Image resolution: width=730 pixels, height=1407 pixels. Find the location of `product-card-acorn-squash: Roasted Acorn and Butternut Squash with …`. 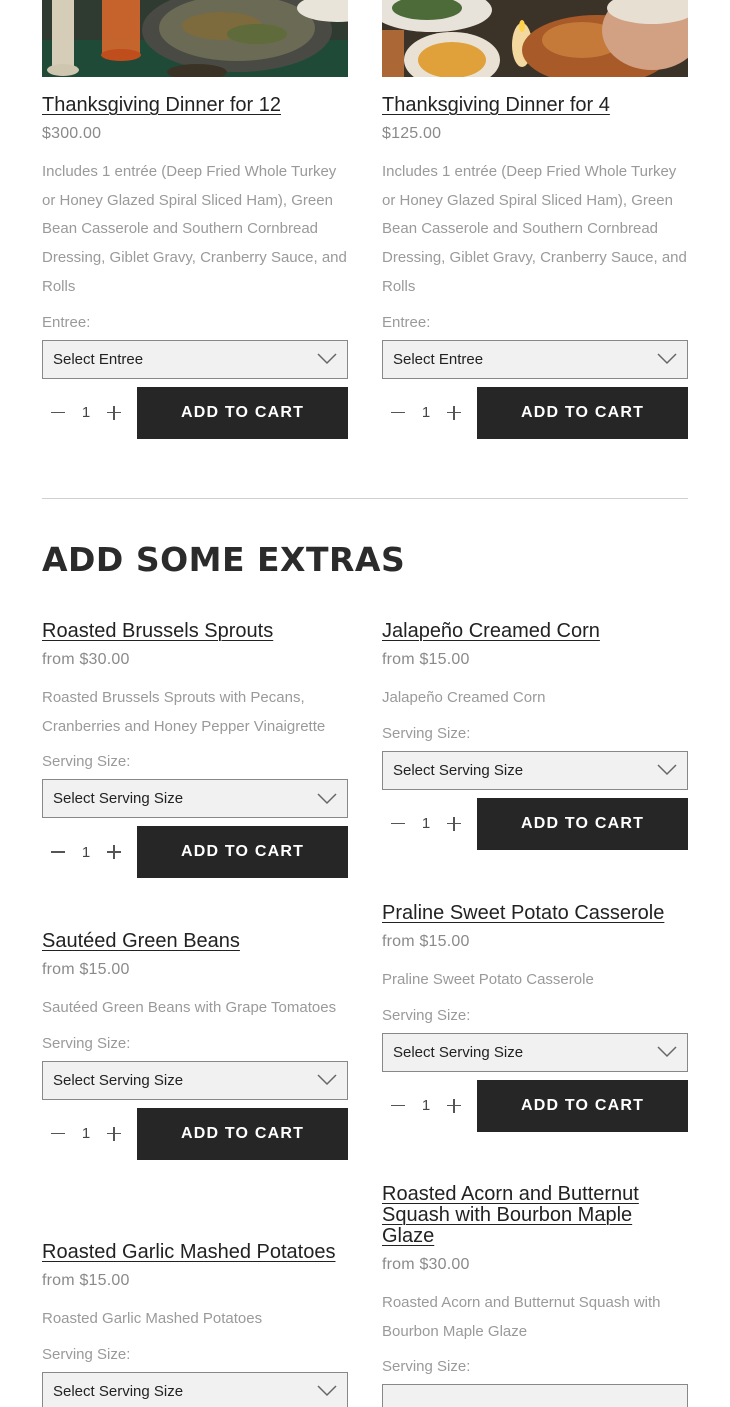

product-card-acorn-squash: Roasted Acorn and Butternut Squash with … is located at coordinates (535, 1295).